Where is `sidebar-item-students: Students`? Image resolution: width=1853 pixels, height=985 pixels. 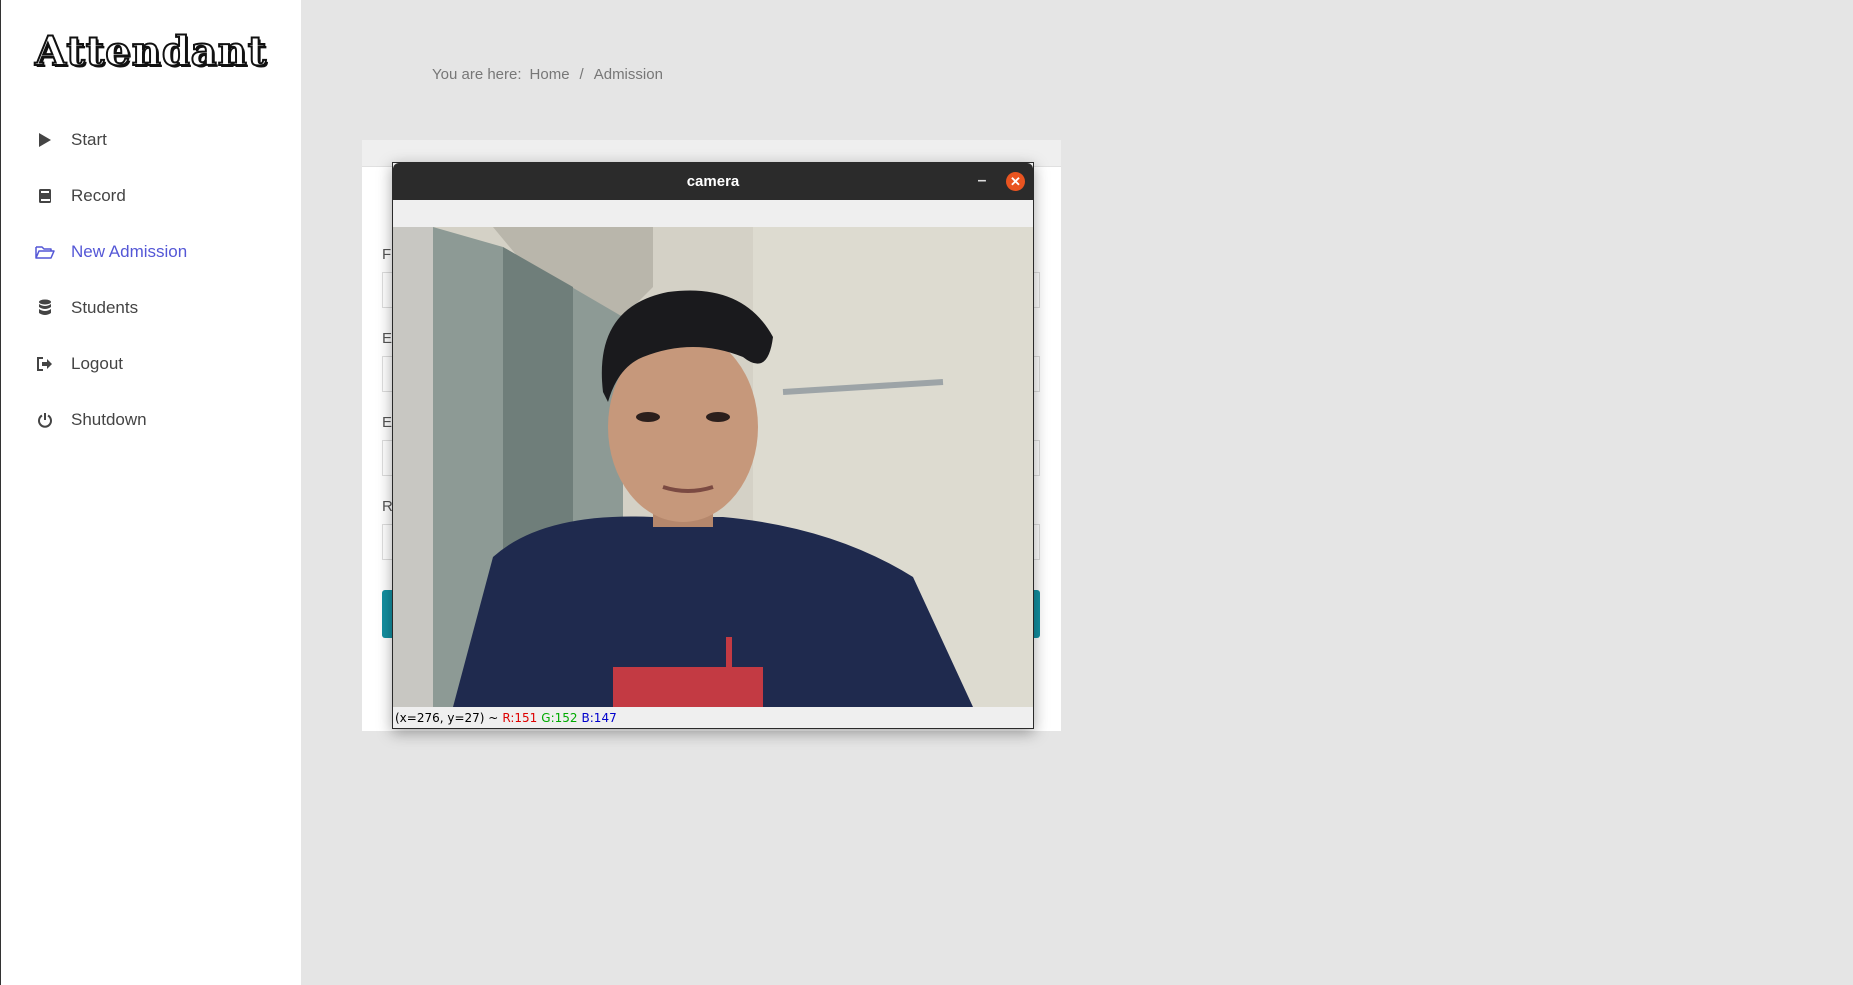 sidebar-item-students: Students is located at coordinates (86, 308).